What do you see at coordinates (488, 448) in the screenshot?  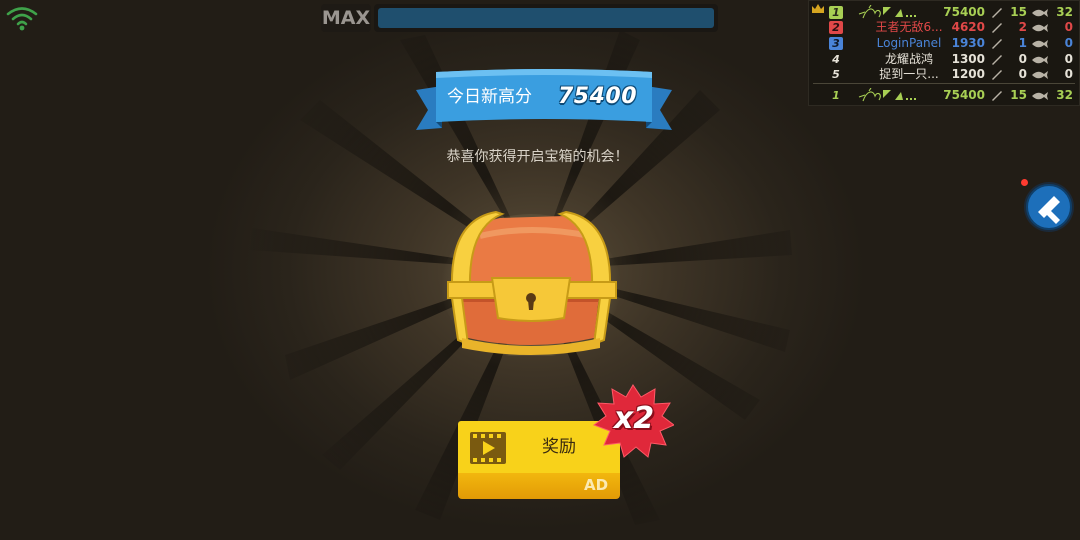 I see `video-film-icon` at bounding box center [488, 448].